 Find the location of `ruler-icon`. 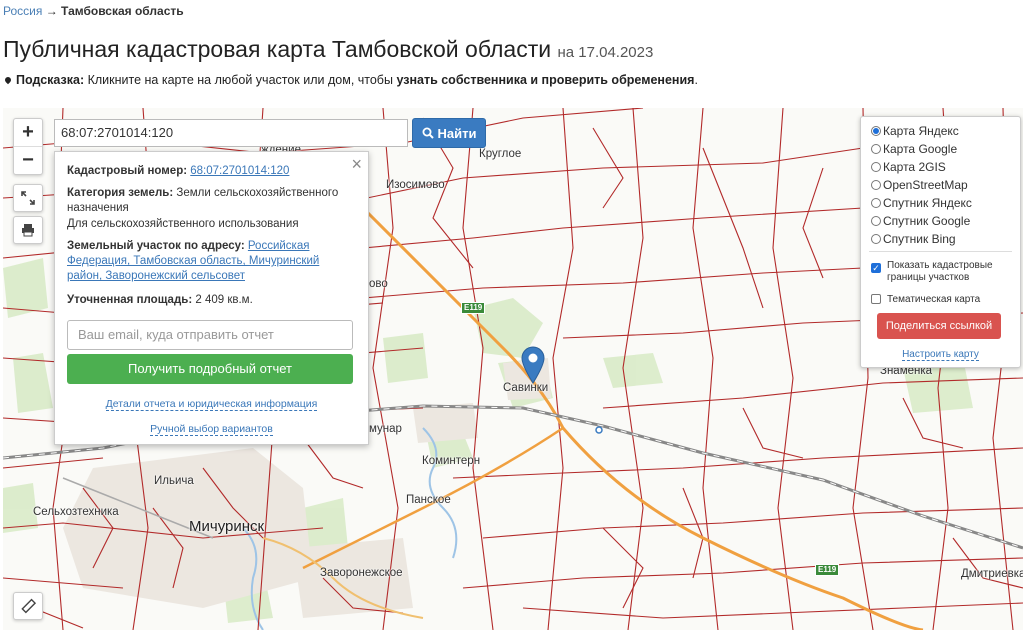

ruler-icon is located at coordinates (28, 606).